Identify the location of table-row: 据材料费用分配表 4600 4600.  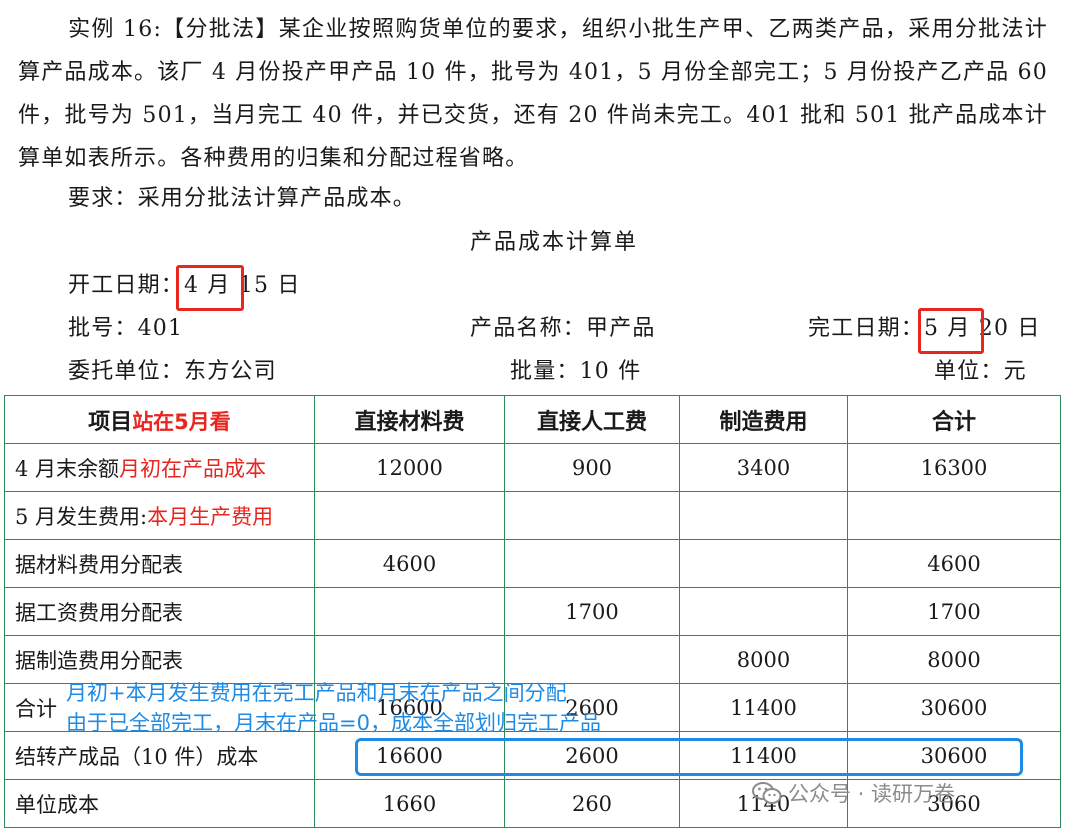
(532, 563).